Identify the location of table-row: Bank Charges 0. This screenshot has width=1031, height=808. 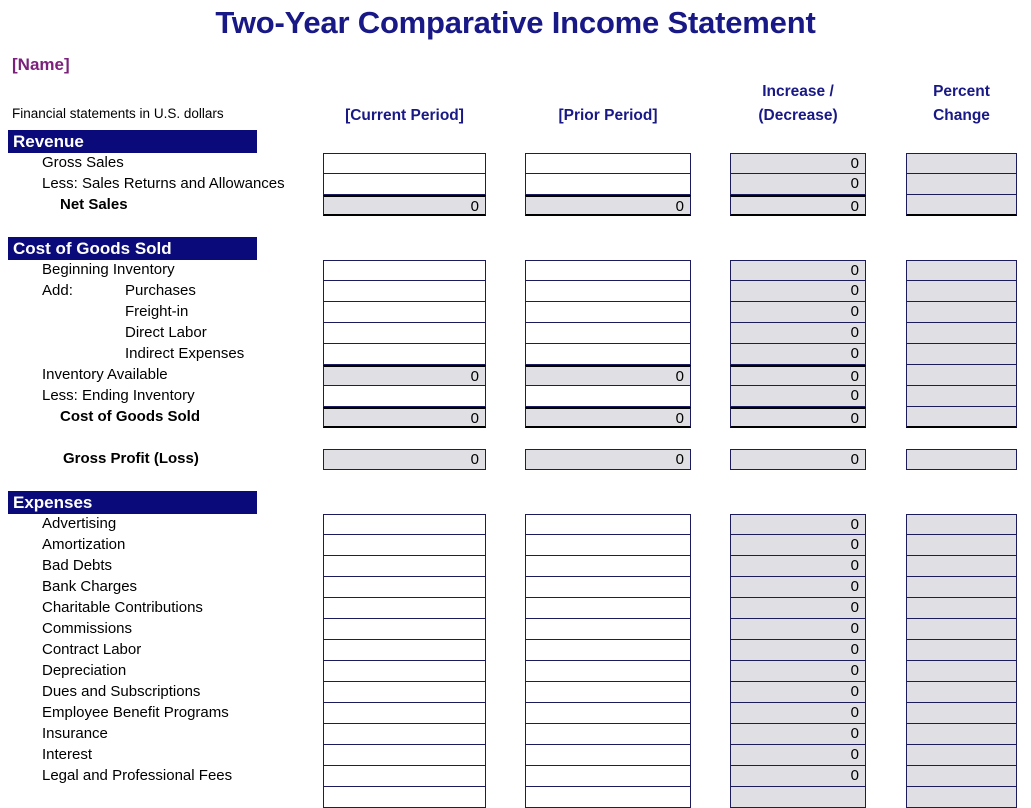
(515, 587).